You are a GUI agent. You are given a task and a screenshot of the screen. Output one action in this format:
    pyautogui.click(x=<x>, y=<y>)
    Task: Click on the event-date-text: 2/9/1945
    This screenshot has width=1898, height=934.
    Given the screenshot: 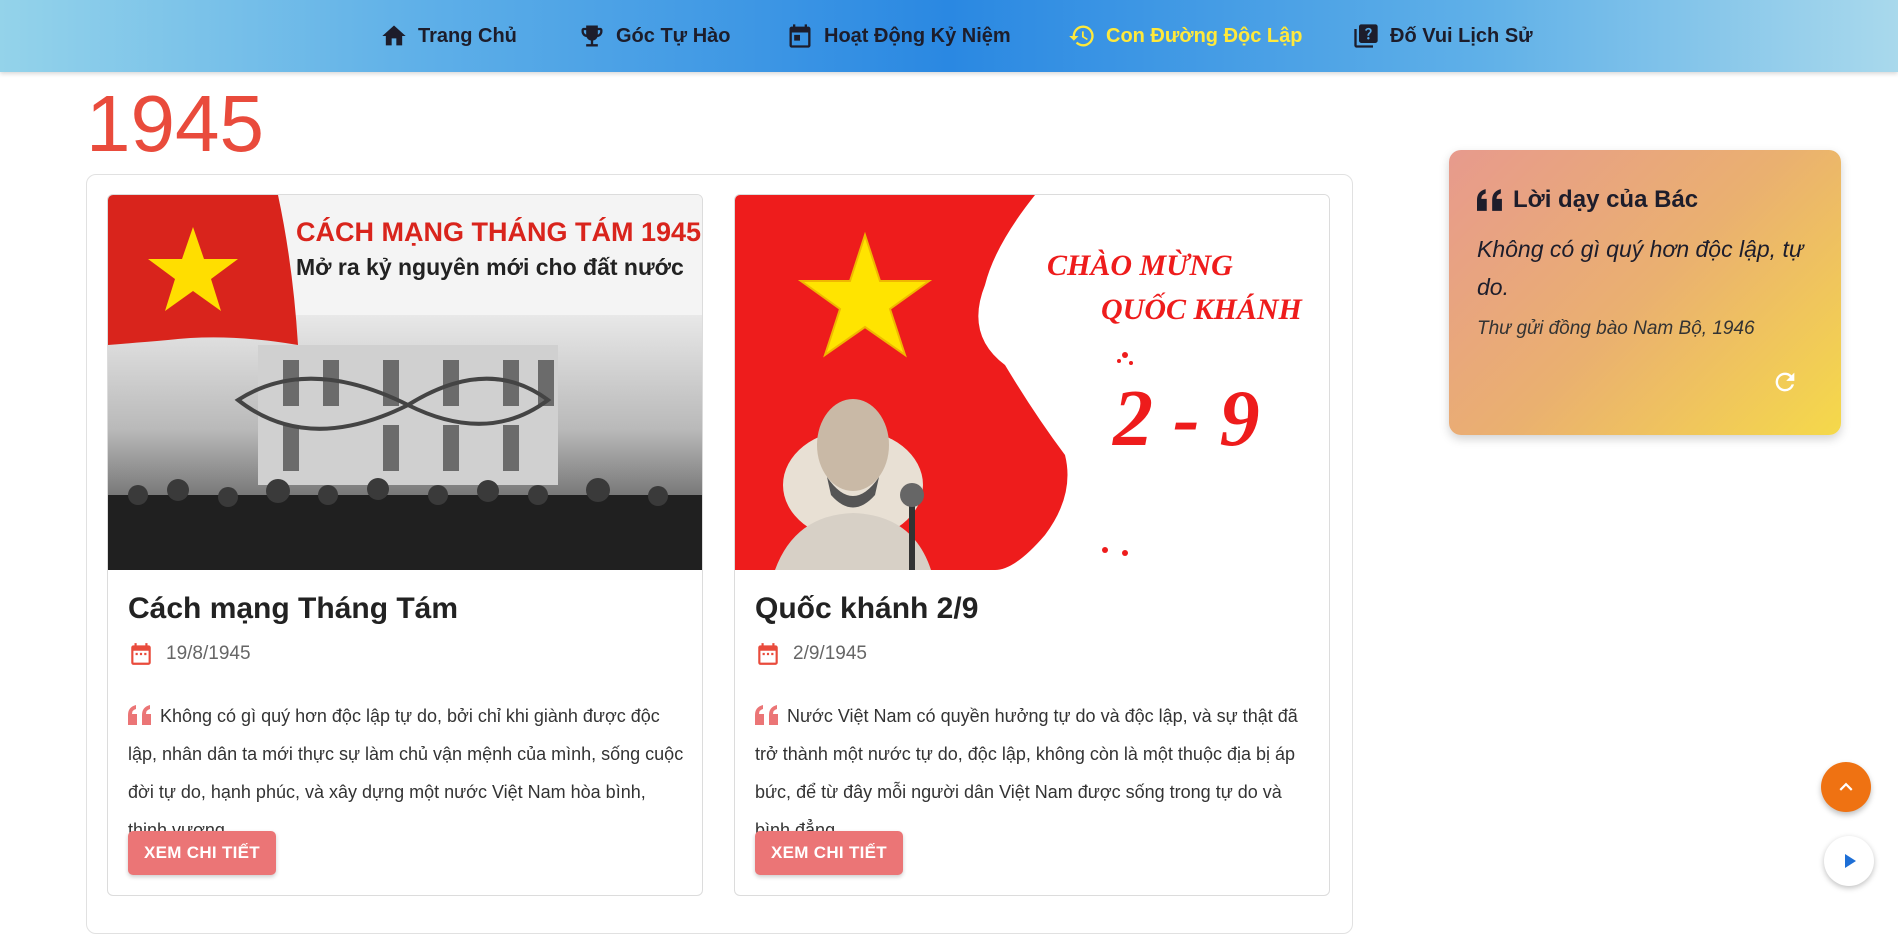 What is the action you would take?
    pyautogui.click(x=830, y=653)
    